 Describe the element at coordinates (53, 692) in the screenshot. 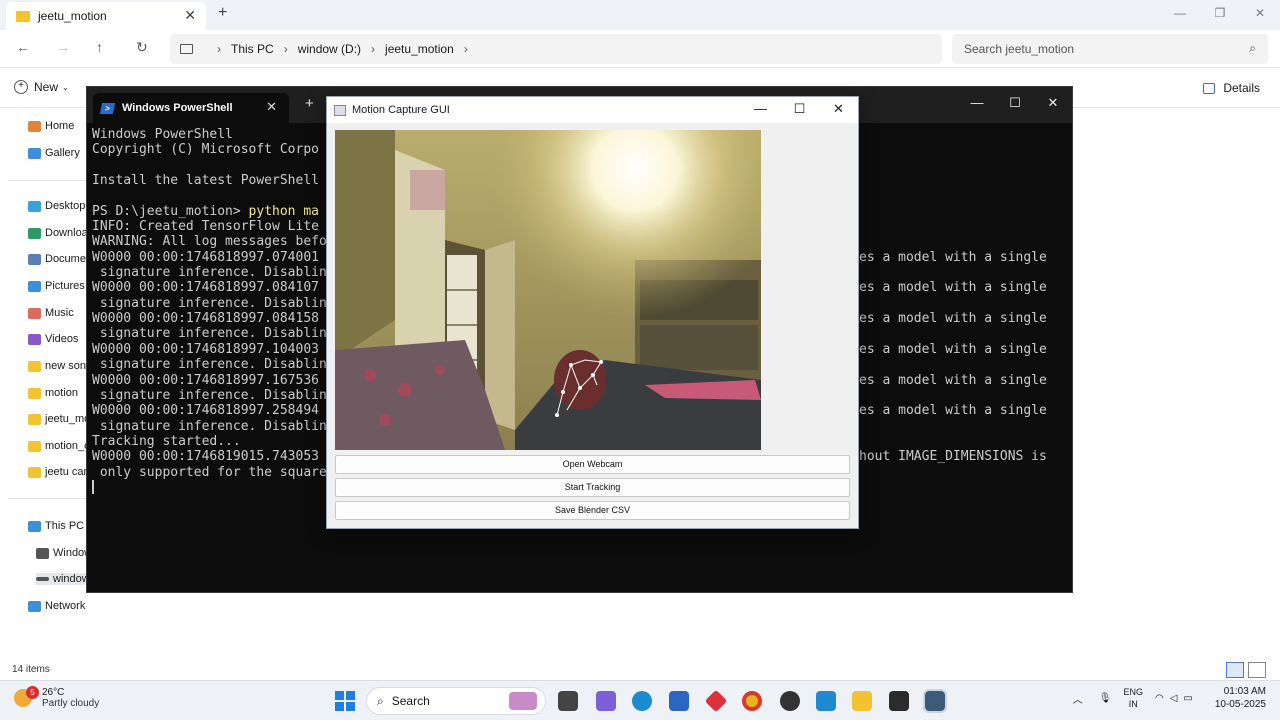

I see `weather-temperature: 26°C` at that location.